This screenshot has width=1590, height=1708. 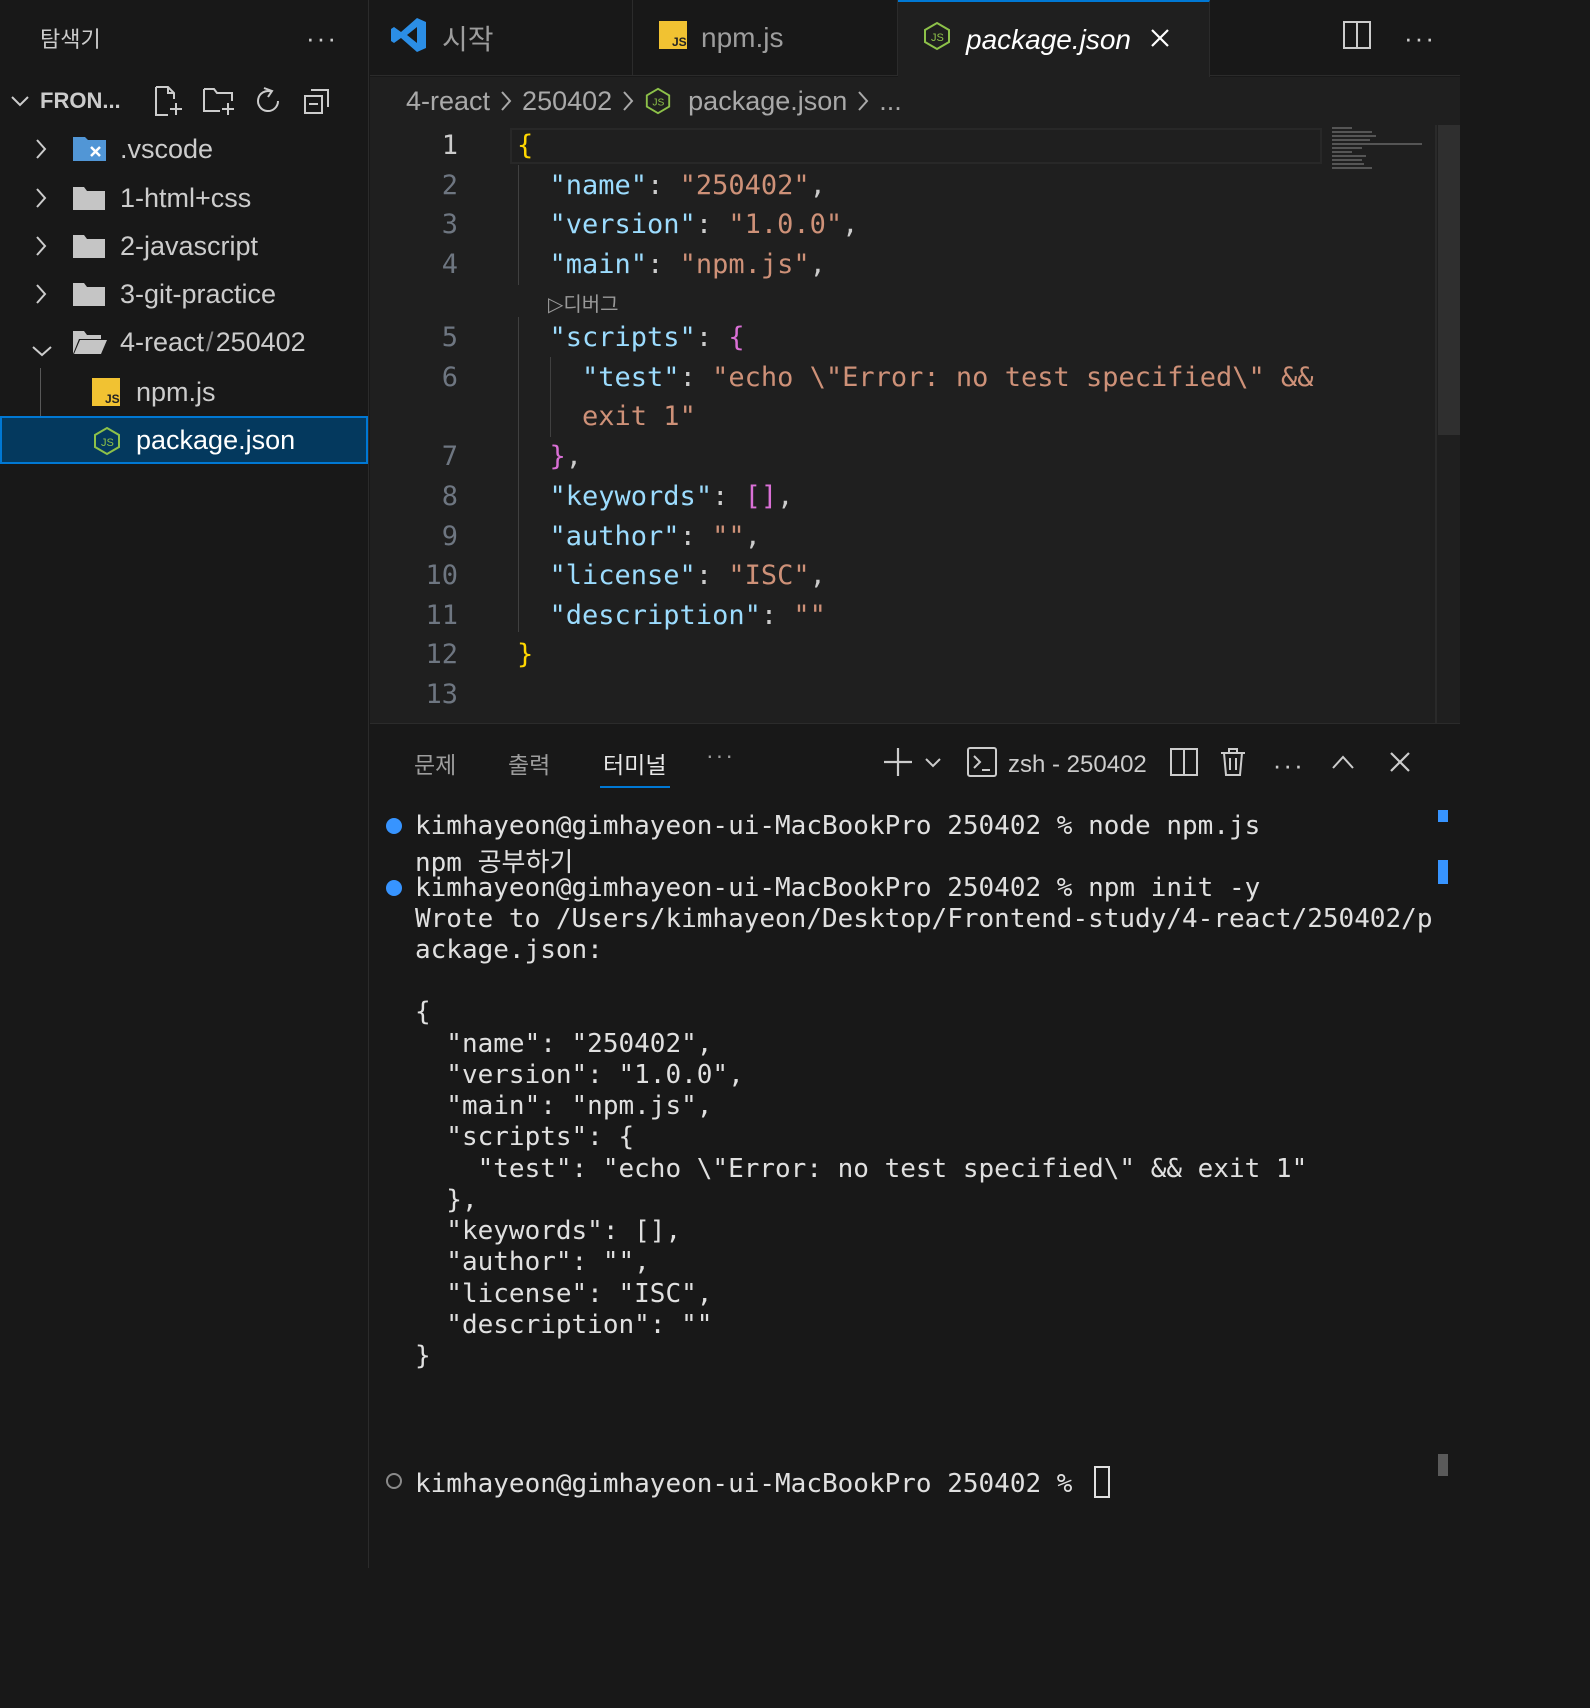 What do you see at coordinates (579, 1075) in the screenshot?
I see `terminal-line: "version": "1.0.0",` at bounding box center [579, 1075].